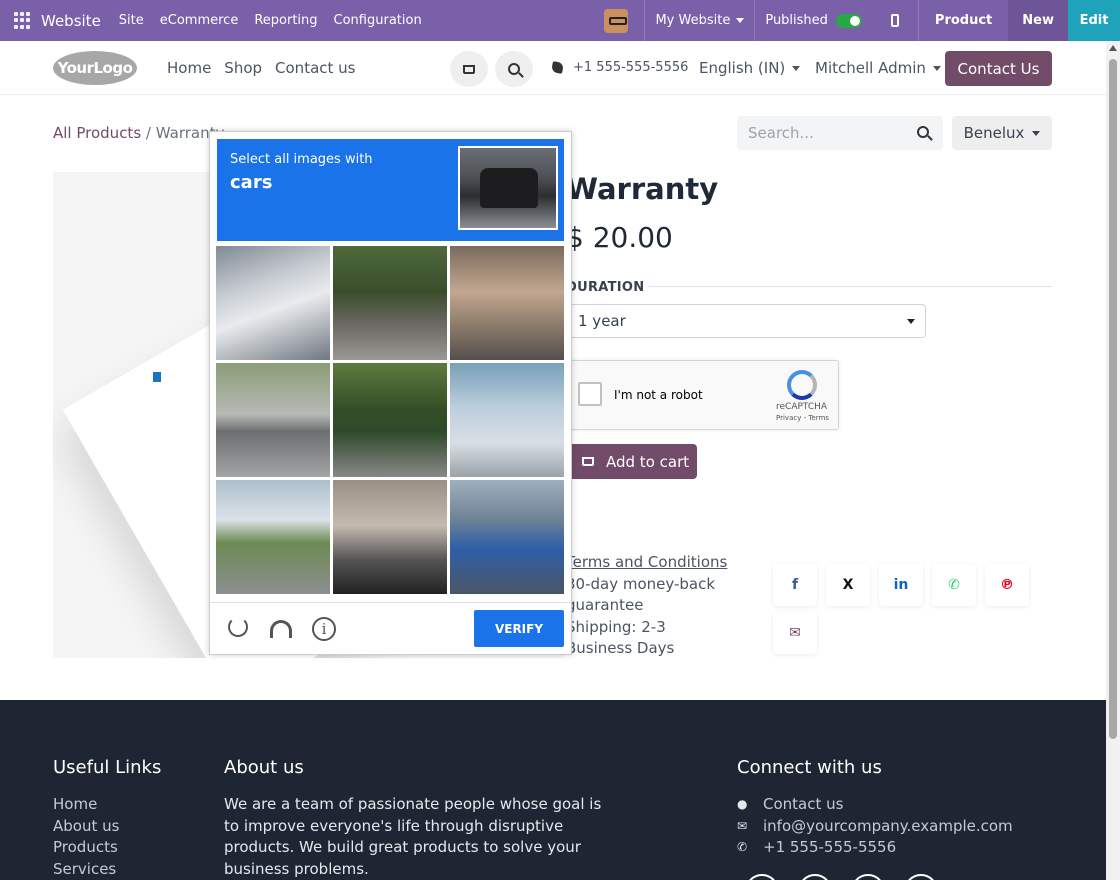  I want to click on phone-icon: ✆, so click(742, 847).